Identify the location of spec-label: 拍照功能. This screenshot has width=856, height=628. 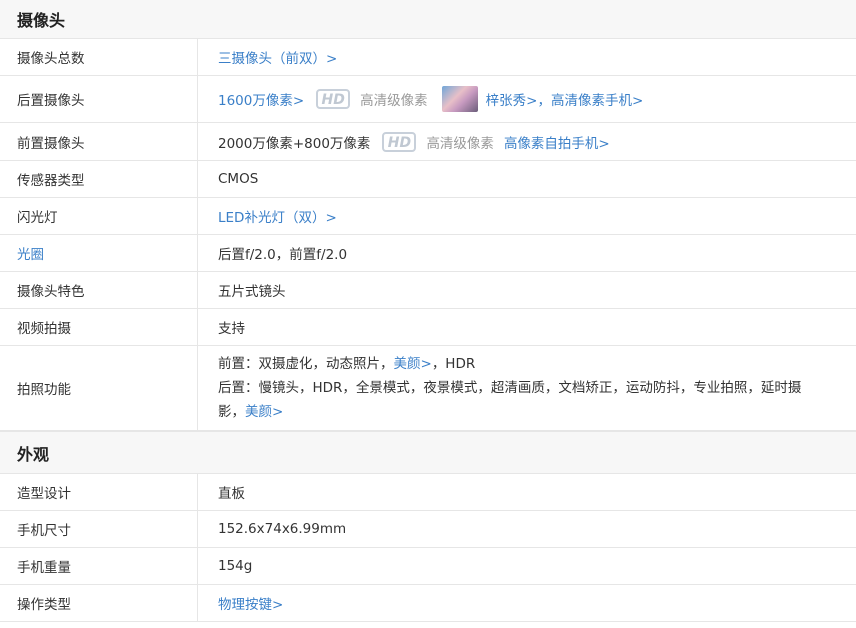
(99, 388).